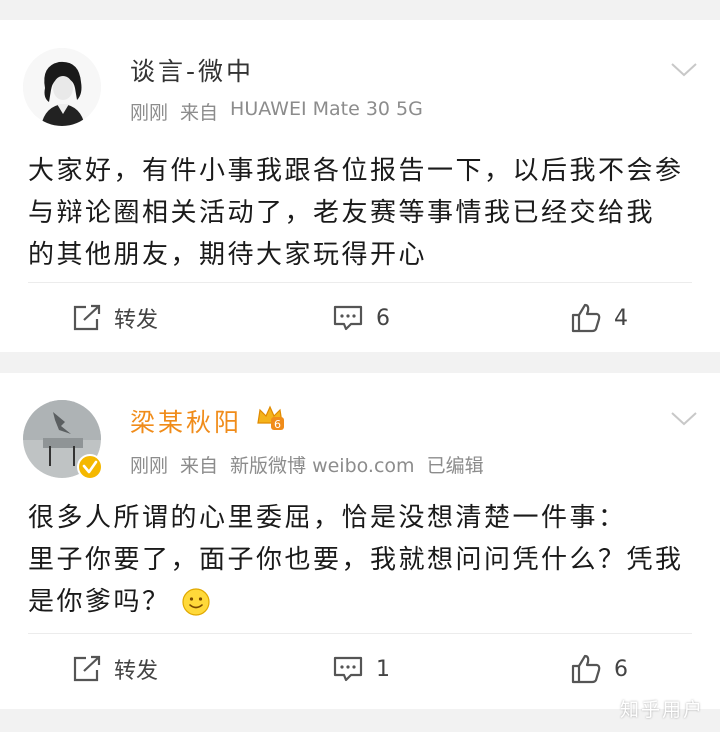 The image size is (720, 732). I want to click on vip-level: 6, so click(277, 424).